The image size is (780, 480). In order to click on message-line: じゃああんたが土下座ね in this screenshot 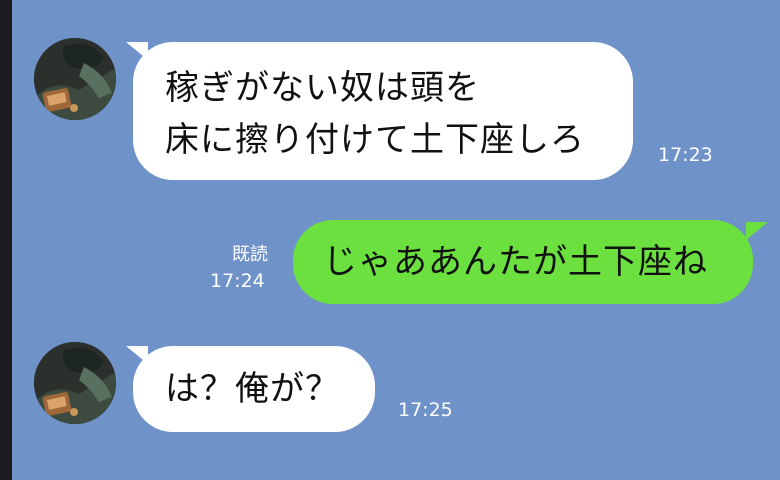, I will do `click(515, 262)`.